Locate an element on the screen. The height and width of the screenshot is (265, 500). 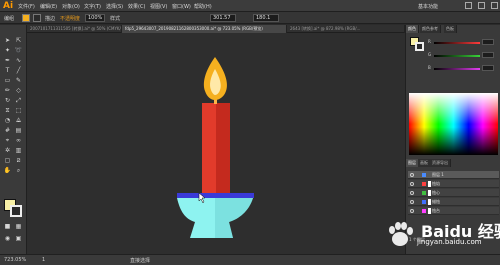
hand-tool-icon: ✋ is located at coordinates (7, 171).